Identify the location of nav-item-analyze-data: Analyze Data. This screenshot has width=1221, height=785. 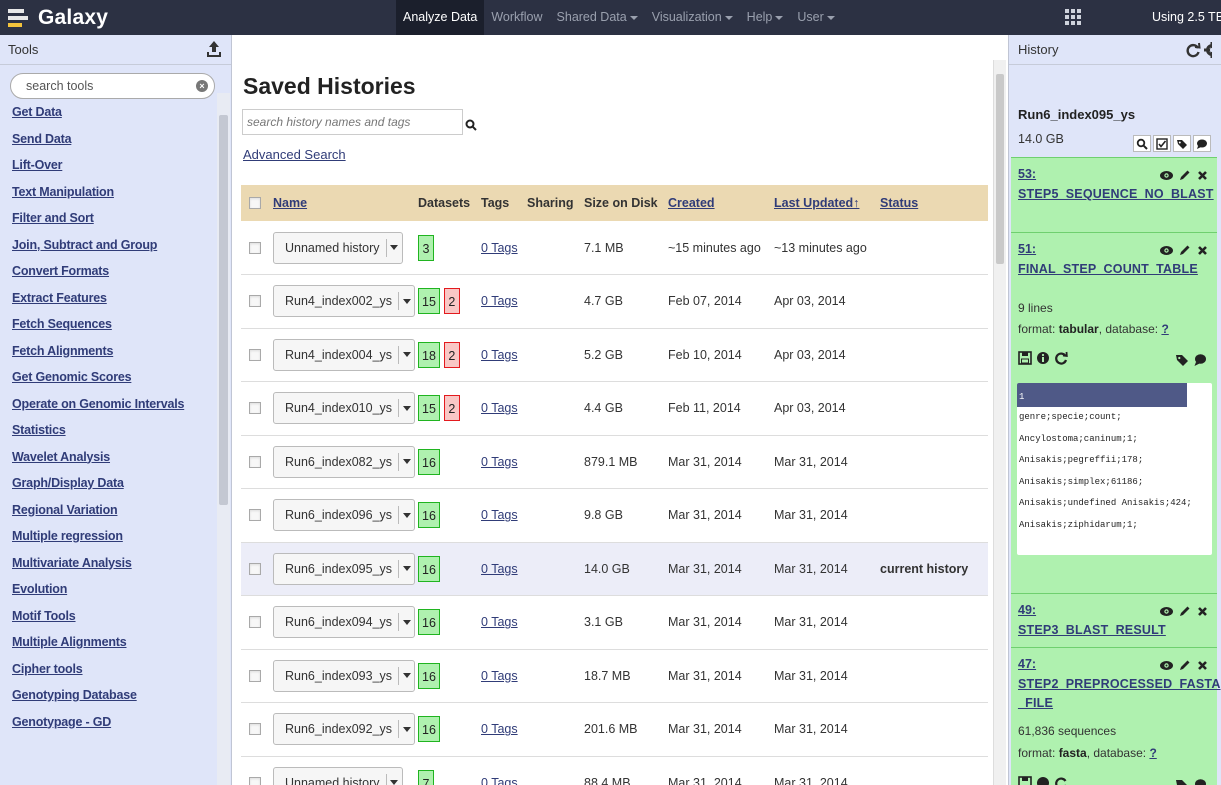
(440, 17).